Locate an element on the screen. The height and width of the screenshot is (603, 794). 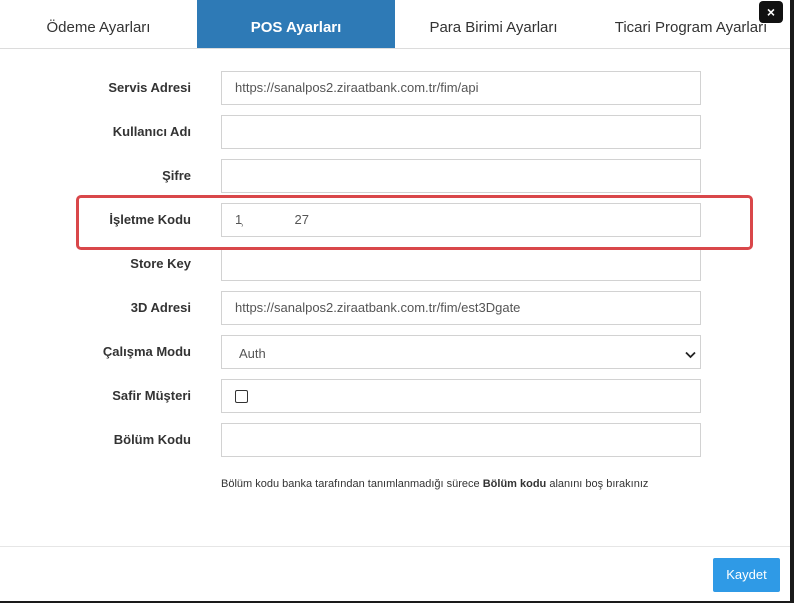
row-bolum-kodu: Bölüm Kodu is located at coordinates (395, 440).